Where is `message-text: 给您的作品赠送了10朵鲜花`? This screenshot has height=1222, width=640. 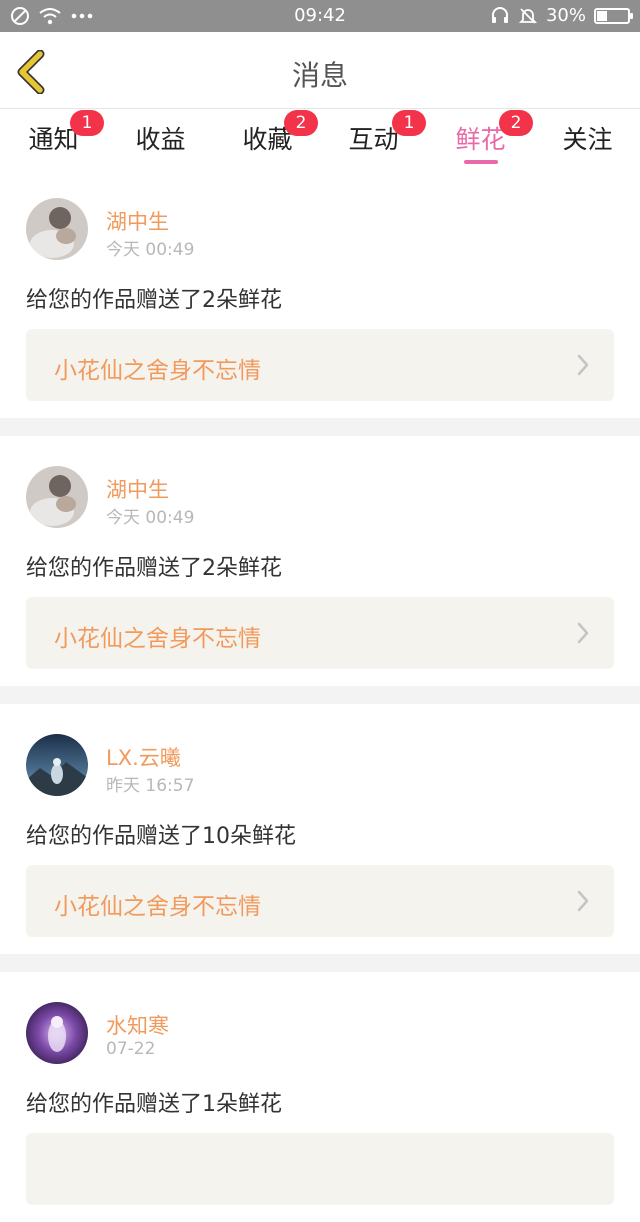
message-text: 给您的作品赠送了10朵鲜花 is located at coordinates (161, 836).